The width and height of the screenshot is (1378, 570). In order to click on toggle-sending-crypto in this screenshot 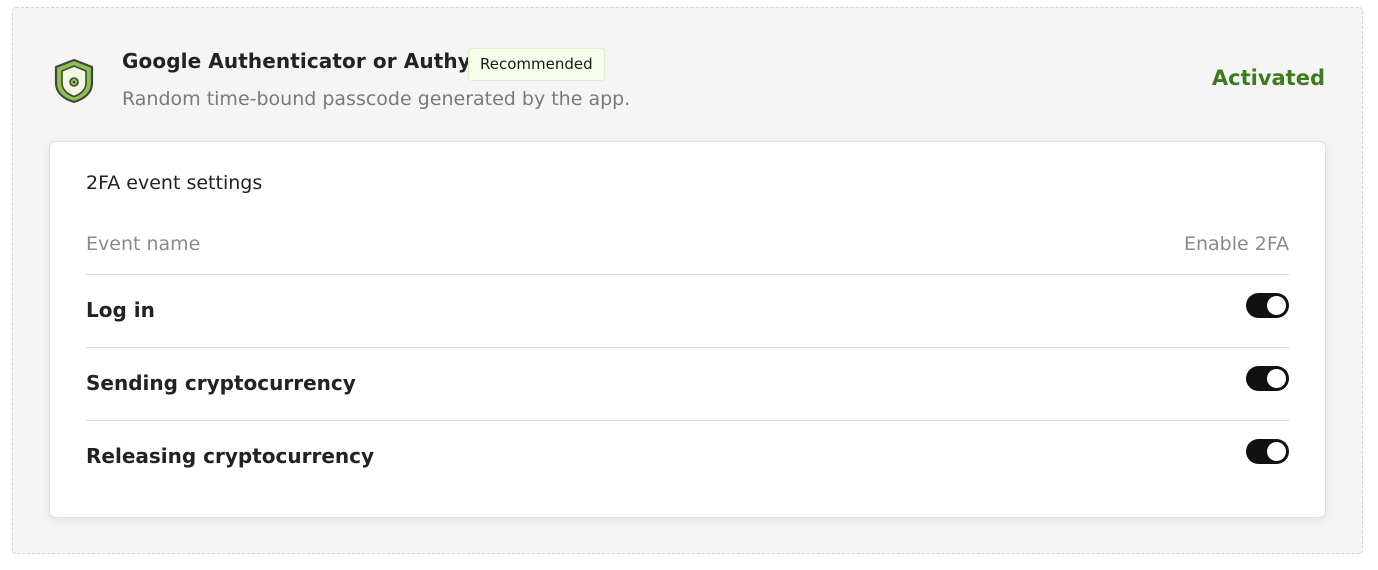, I will do `click(1267, 378)`.